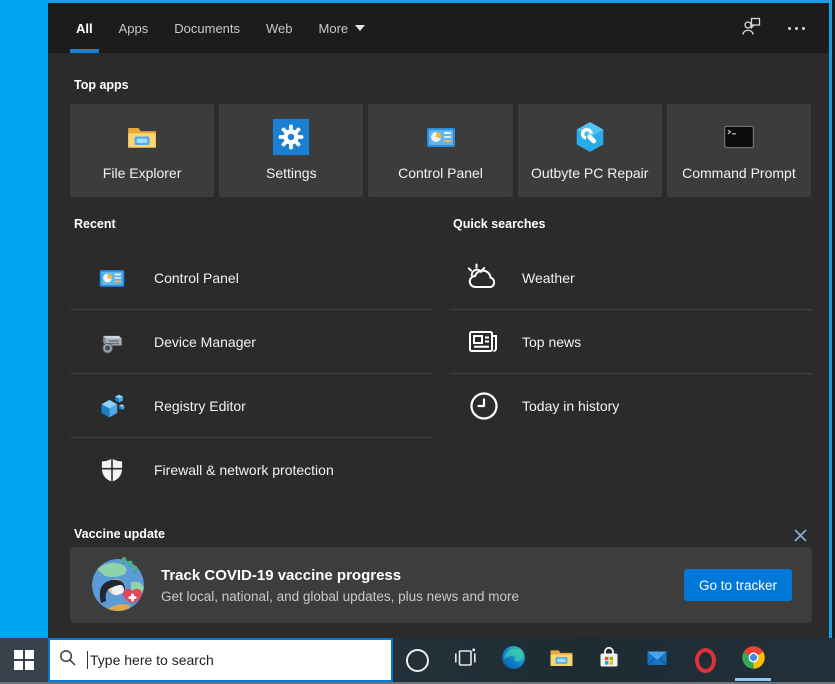 Image resolution: width=835 pixels, height=684 pixels. Describe the element at coordinates (751, 28) in the screenshot. I see `account-feedback-icon` at that location.